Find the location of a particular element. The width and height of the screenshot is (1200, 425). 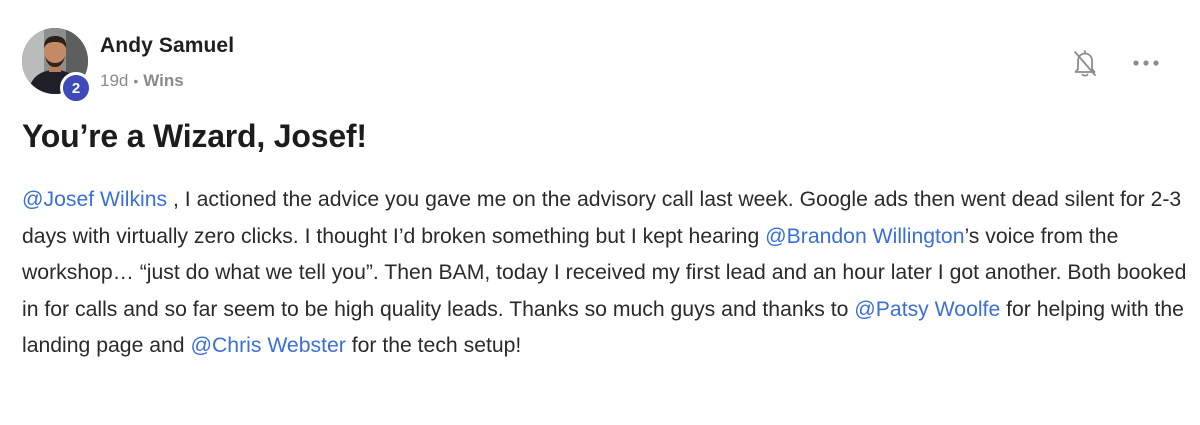

author-name: Andy Samuel is located at coordinates (167, 46).